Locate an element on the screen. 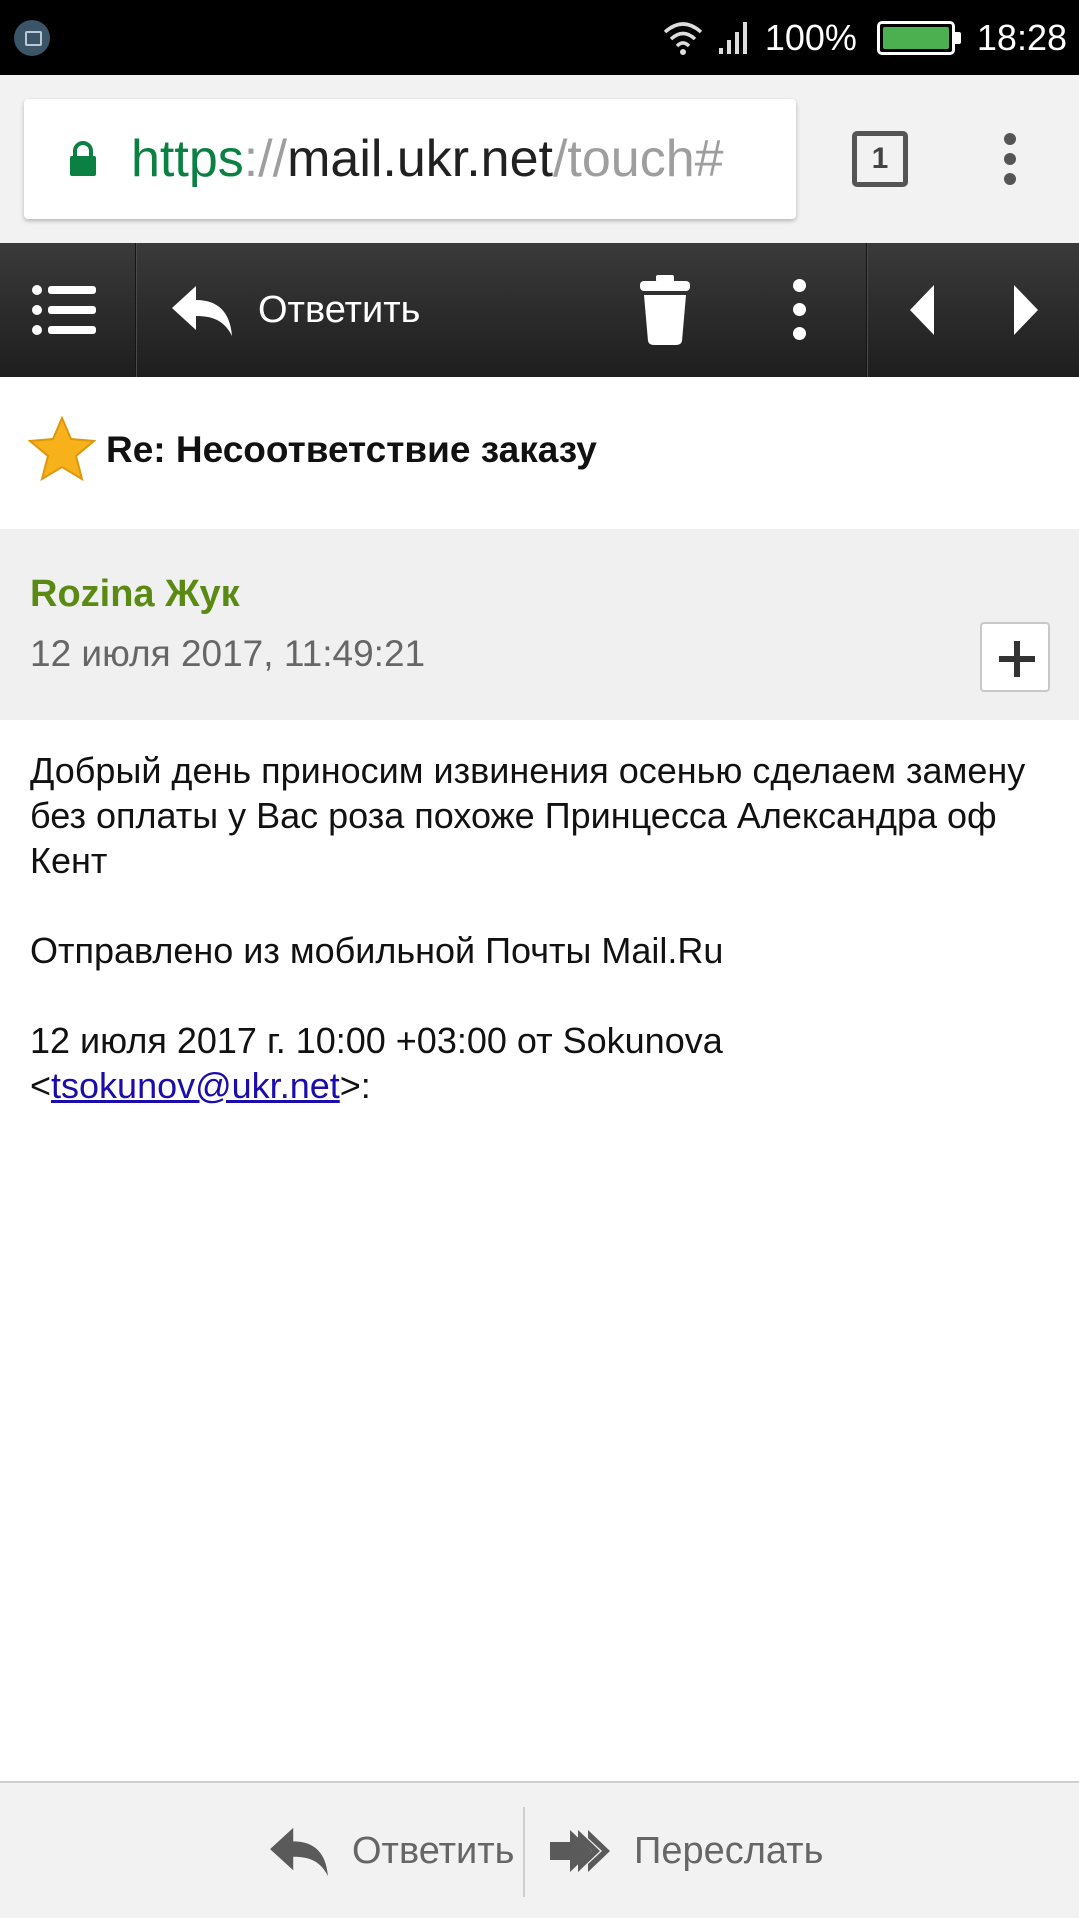  reply-button: Ответить is located at coordinates (295, 310).